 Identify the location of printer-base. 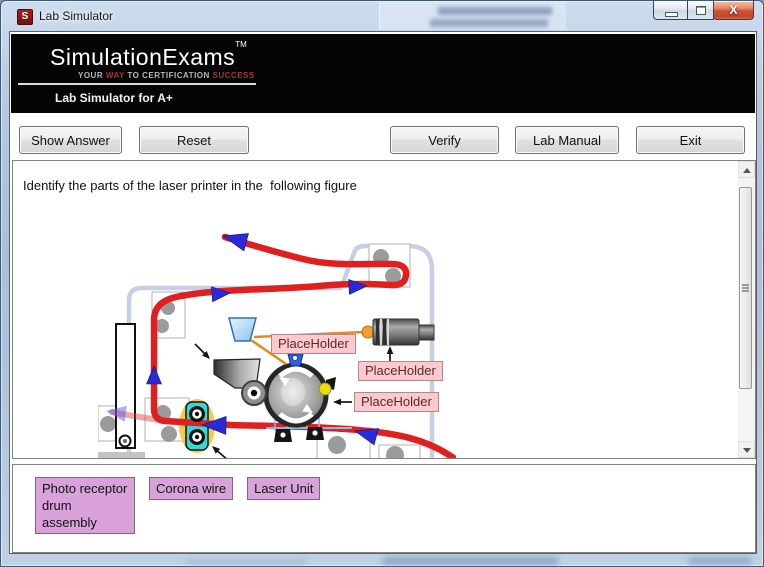
(121, 455).